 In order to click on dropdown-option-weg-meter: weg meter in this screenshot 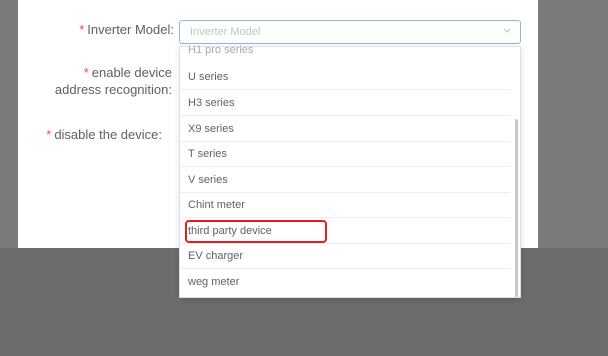, I will do `click(345, 282)`.